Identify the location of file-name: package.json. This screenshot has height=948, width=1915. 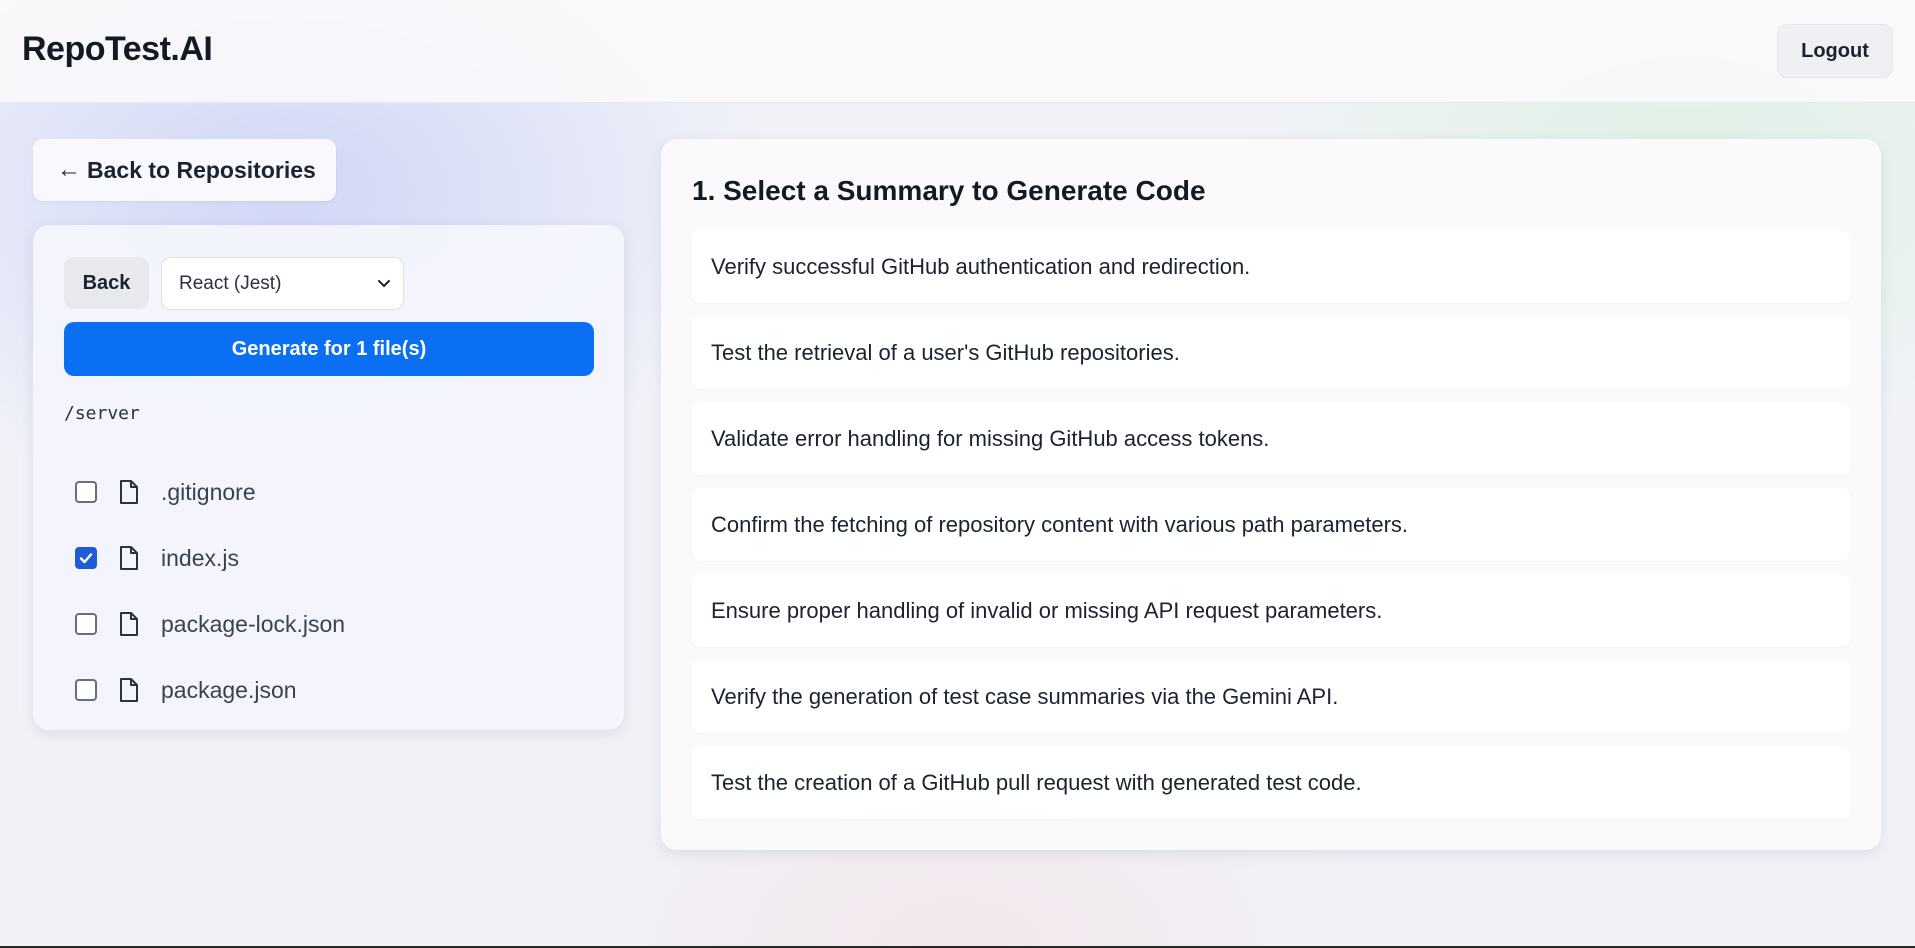
(229, 689).